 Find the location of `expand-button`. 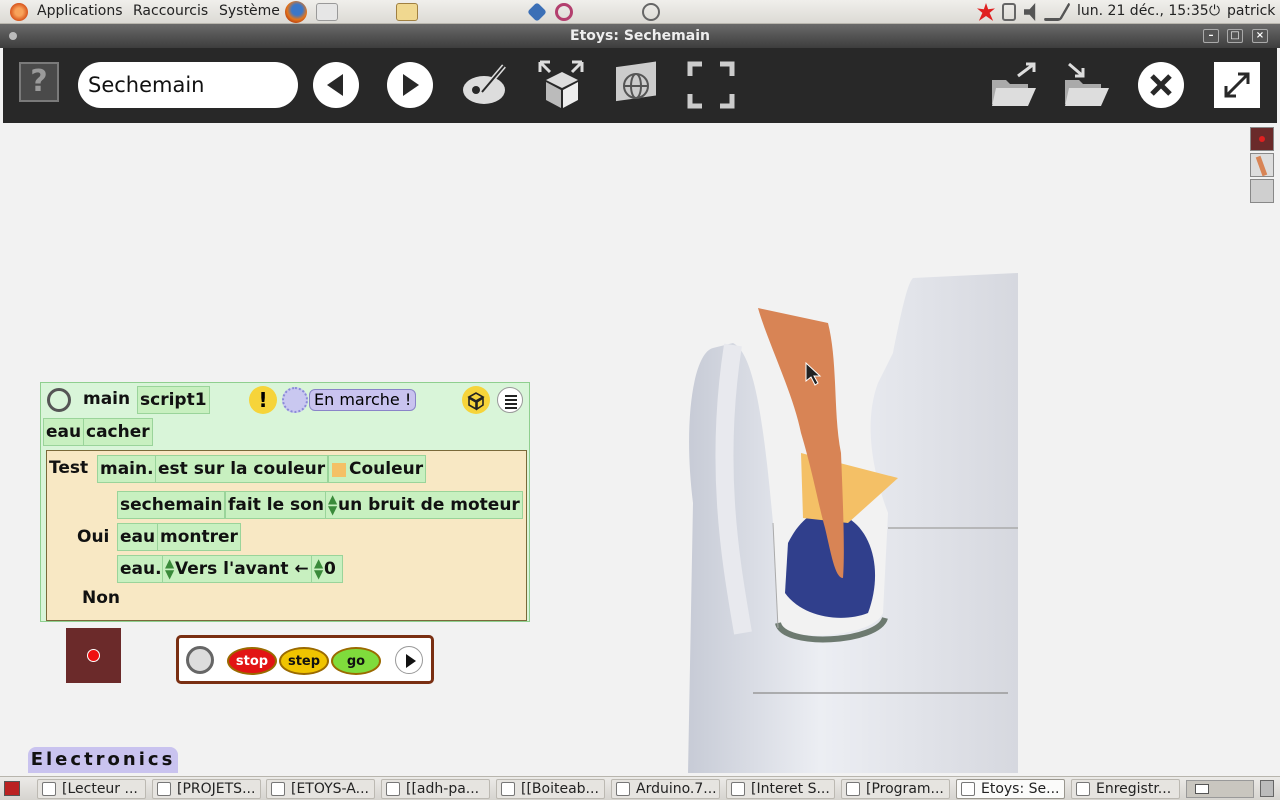

expand-button is located at coordinates (1237, 85).